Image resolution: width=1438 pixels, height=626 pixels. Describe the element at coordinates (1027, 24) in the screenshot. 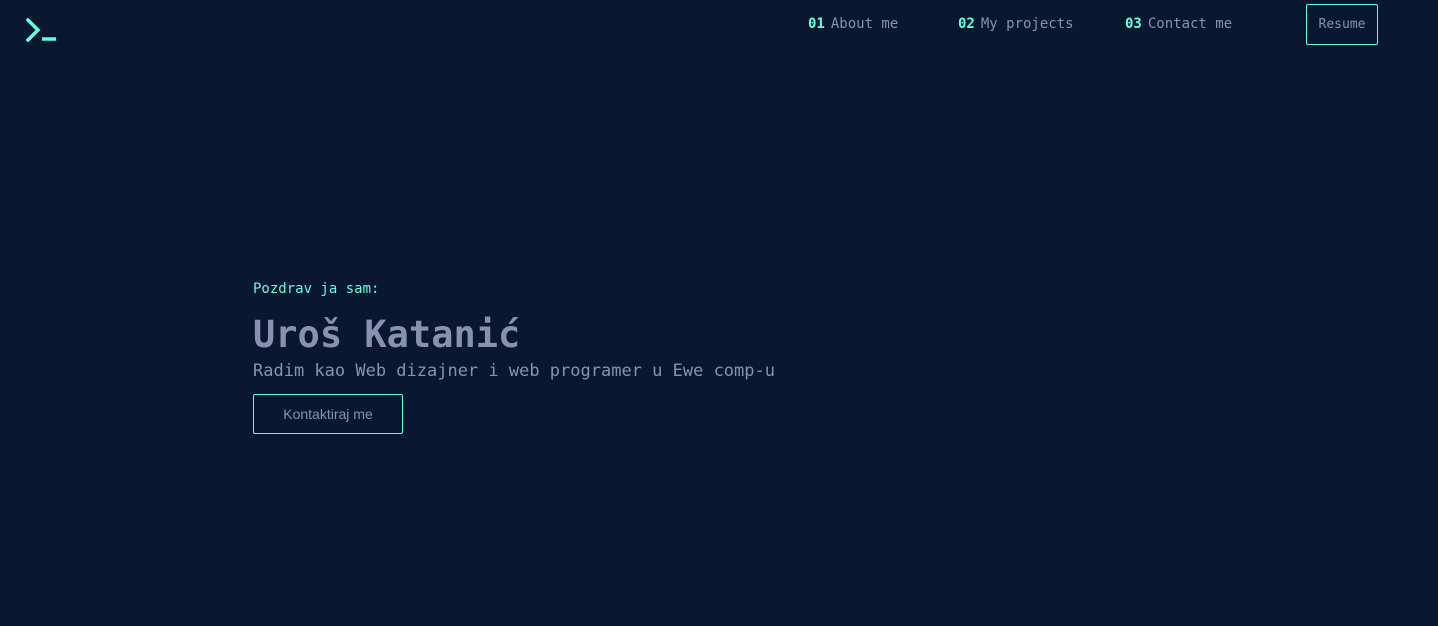

I see `nav-item-label: My projects` at that location.